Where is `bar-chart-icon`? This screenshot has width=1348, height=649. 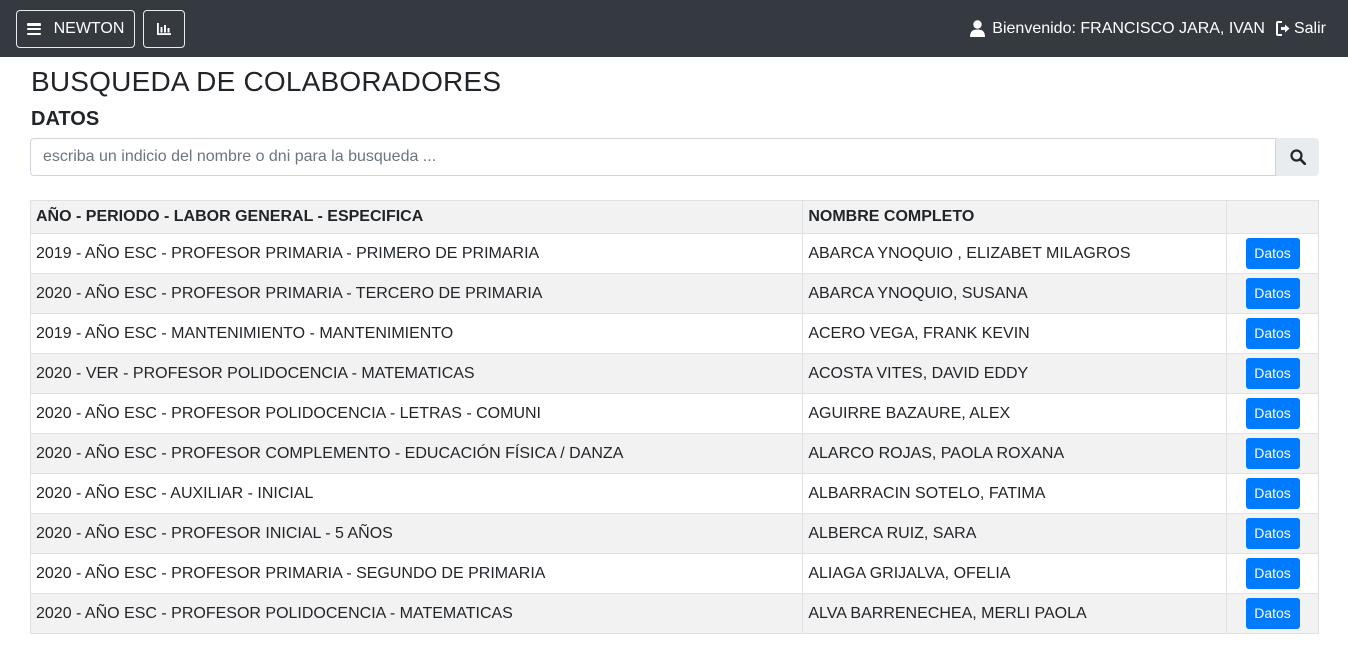
bar-chart-icon is located at coordinates (164, 29).